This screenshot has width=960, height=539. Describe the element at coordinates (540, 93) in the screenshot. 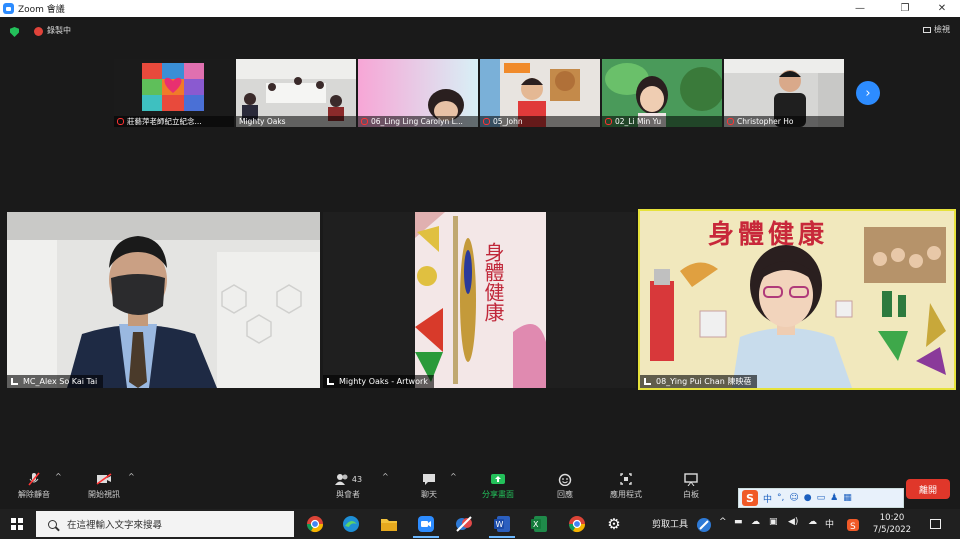

I see `participant-thumbnail: 05_John` at that location.